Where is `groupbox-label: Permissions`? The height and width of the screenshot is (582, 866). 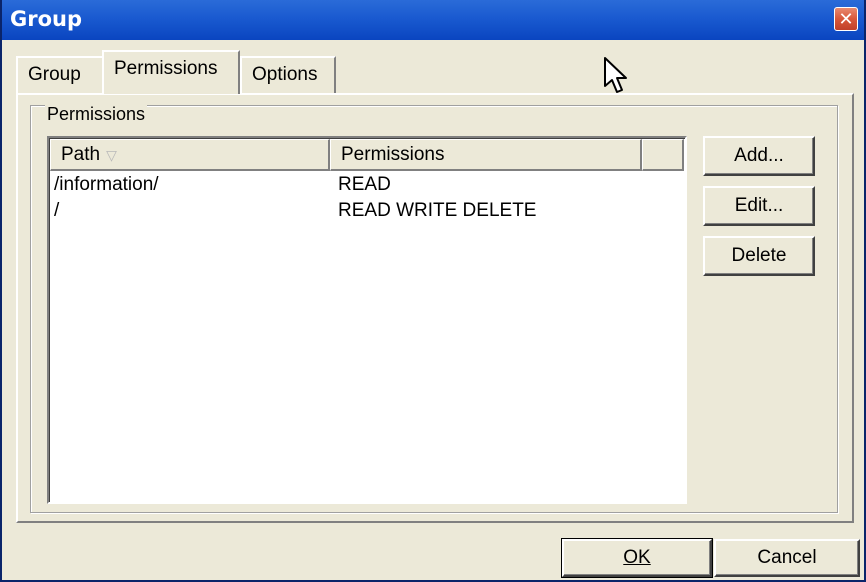
groupbox-label: Permissions is located at coordinates (96, 114).